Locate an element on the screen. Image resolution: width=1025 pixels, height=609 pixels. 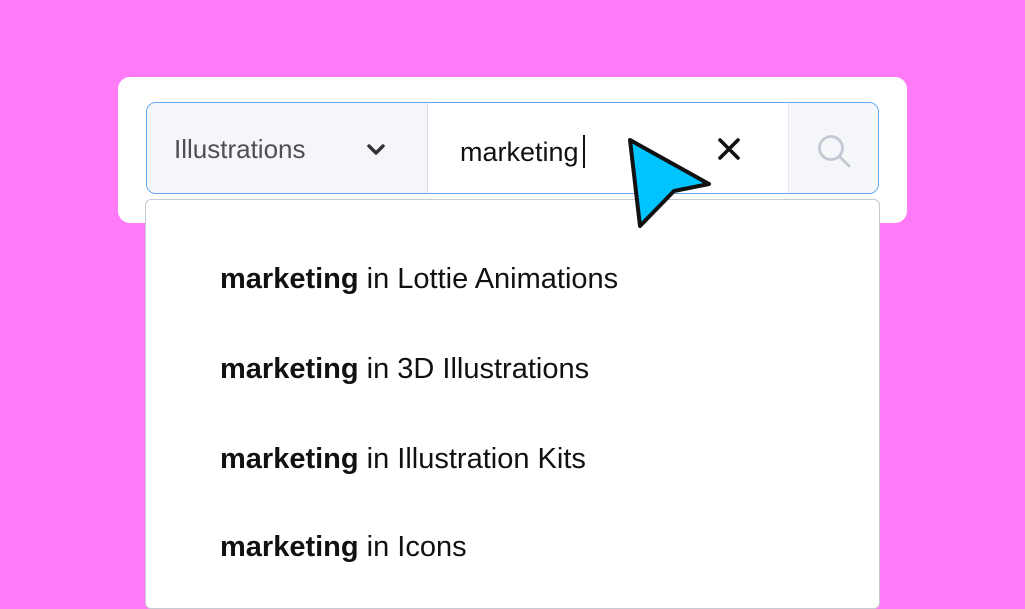
search-input: marketing is located at coordinates (608, 148).